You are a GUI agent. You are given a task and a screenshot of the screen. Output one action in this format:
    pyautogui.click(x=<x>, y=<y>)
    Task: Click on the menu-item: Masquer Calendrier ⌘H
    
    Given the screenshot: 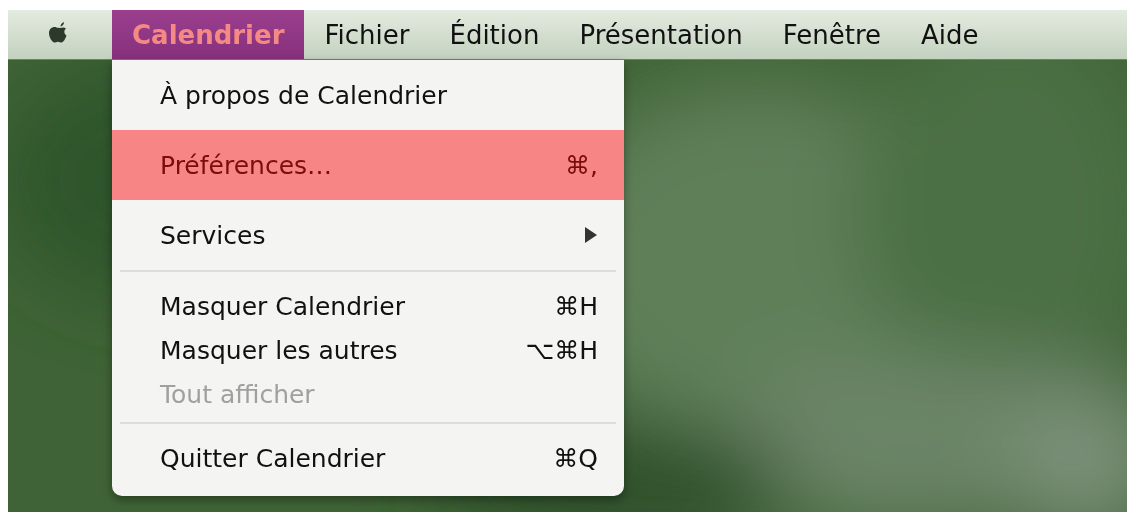 What is the action you would take?
    pyautogui.click(x=368, y=306)
    